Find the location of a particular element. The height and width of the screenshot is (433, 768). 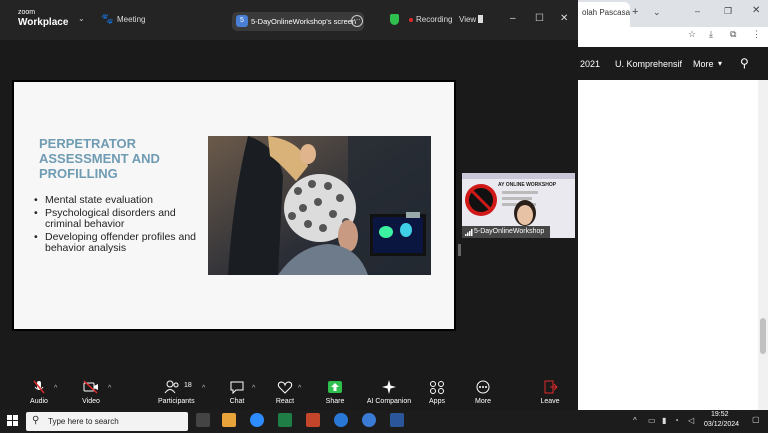

clock-date: 03/12/2024 is located at coordinates (721, 424).